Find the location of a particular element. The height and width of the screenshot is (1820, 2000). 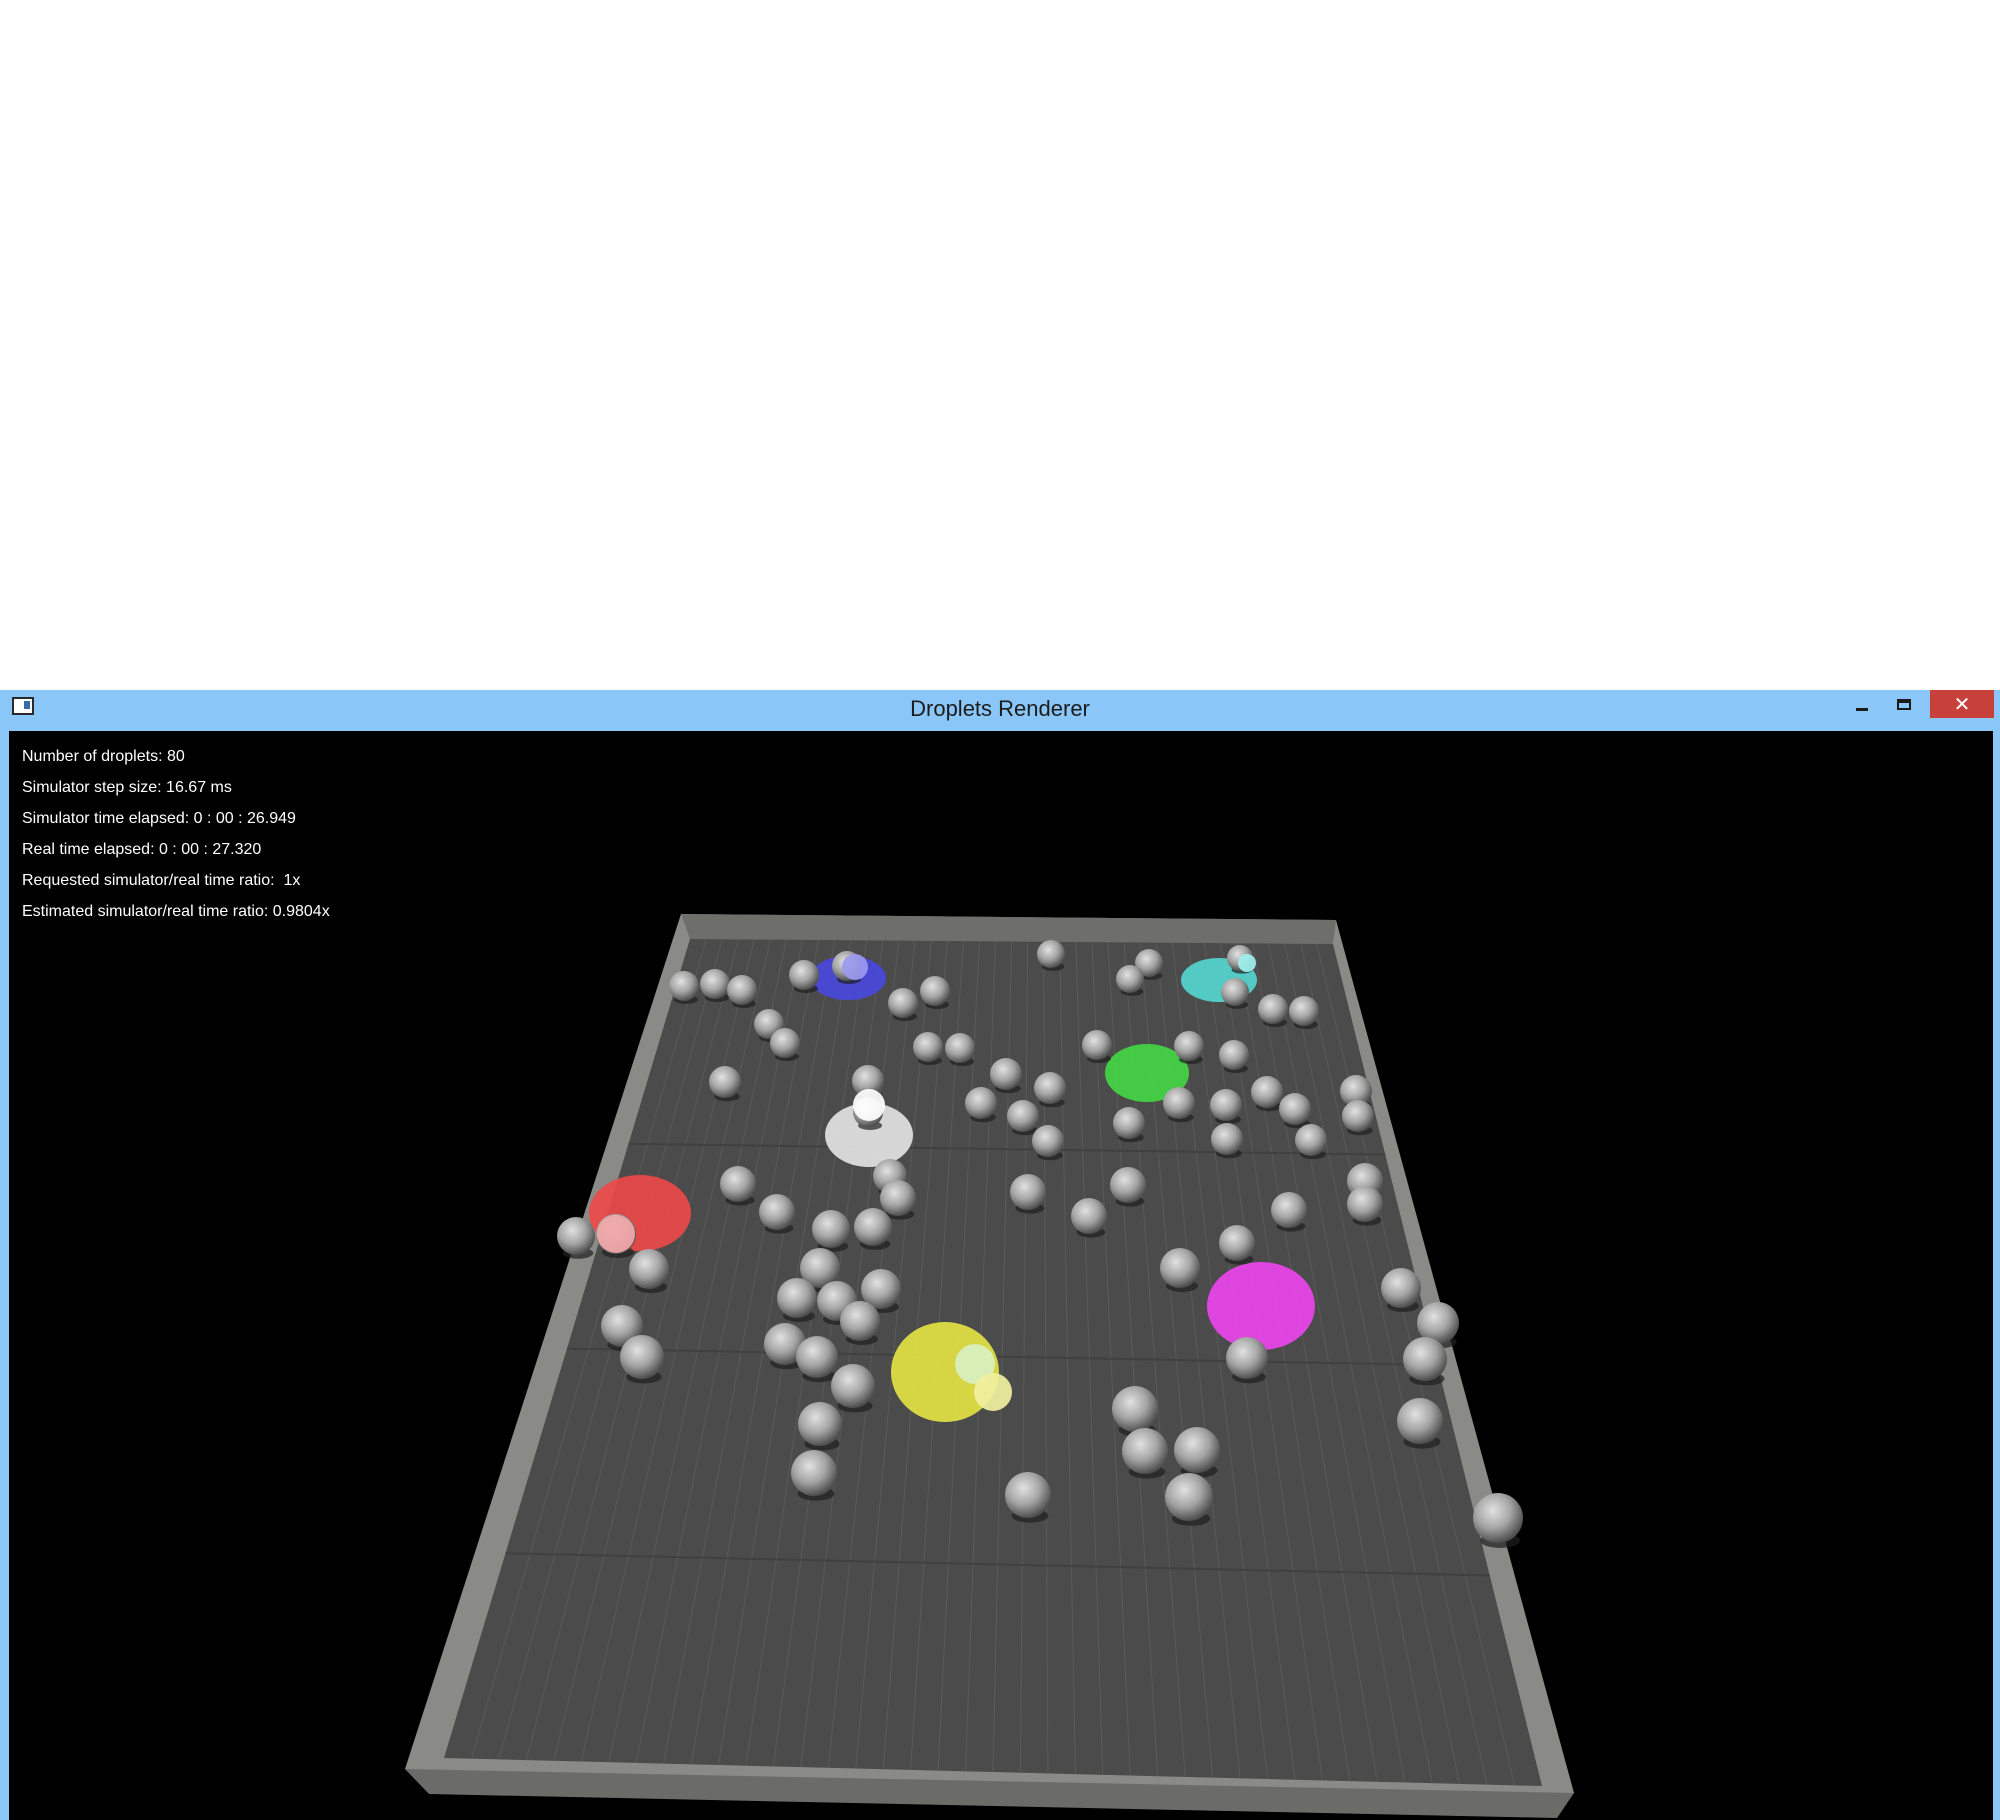

window-title: Droplets Renderer is located at coordinates (1000, 708).